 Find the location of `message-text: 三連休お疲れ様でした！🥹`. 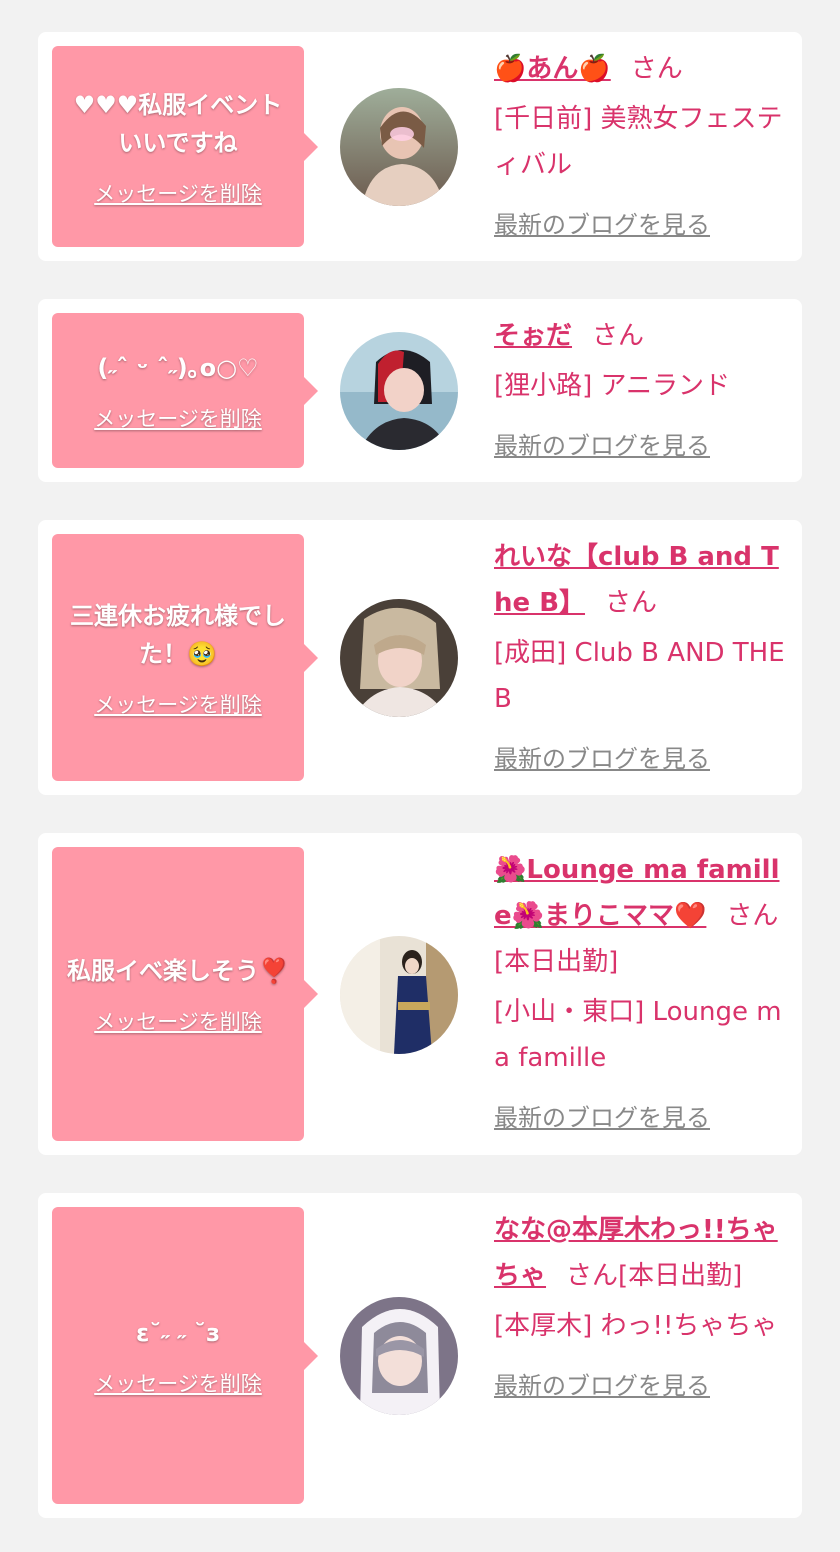

message-text: 三連休お疲れ様でした！🥹 is located at coordinates (178, 634).